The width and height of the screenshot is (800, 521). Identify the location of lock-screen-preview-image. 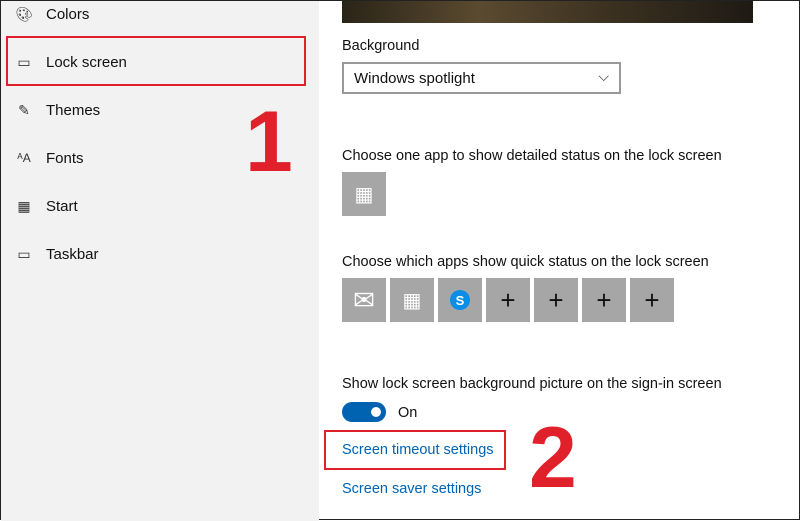
(547, 12).